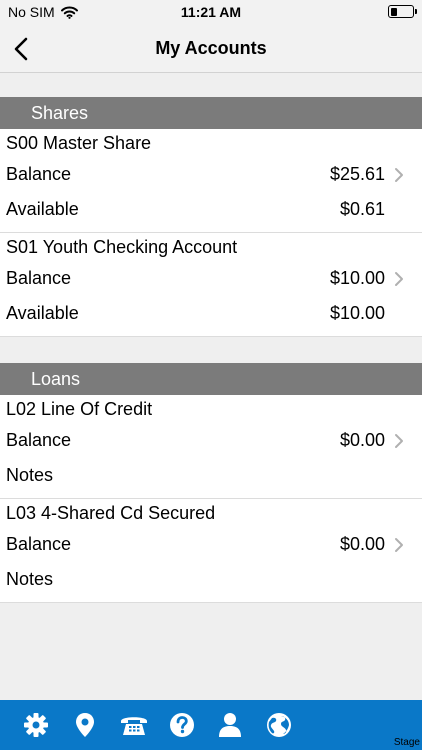 This screenshot has height=750, width=422. I want to click on available-value: $0.61, so click(362, 208).